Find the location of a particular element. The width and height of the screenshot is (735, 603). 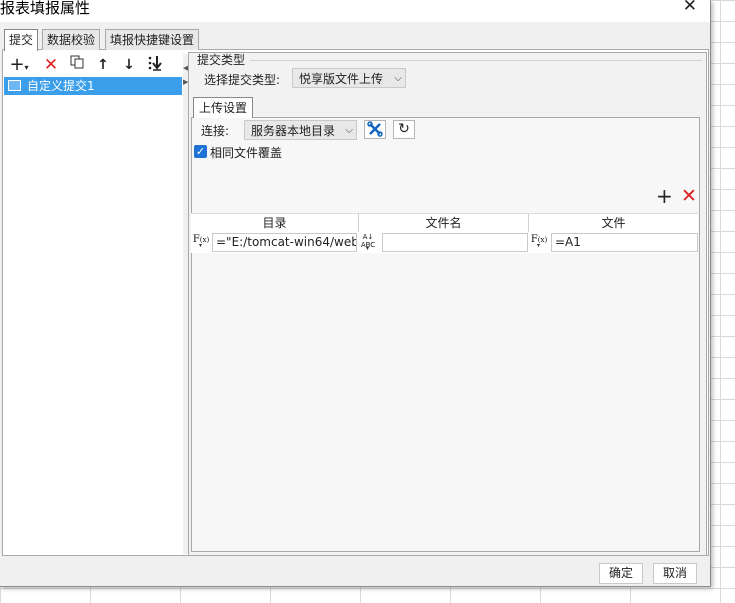

close-icon: ✕ is located at coordinates (690, 8).